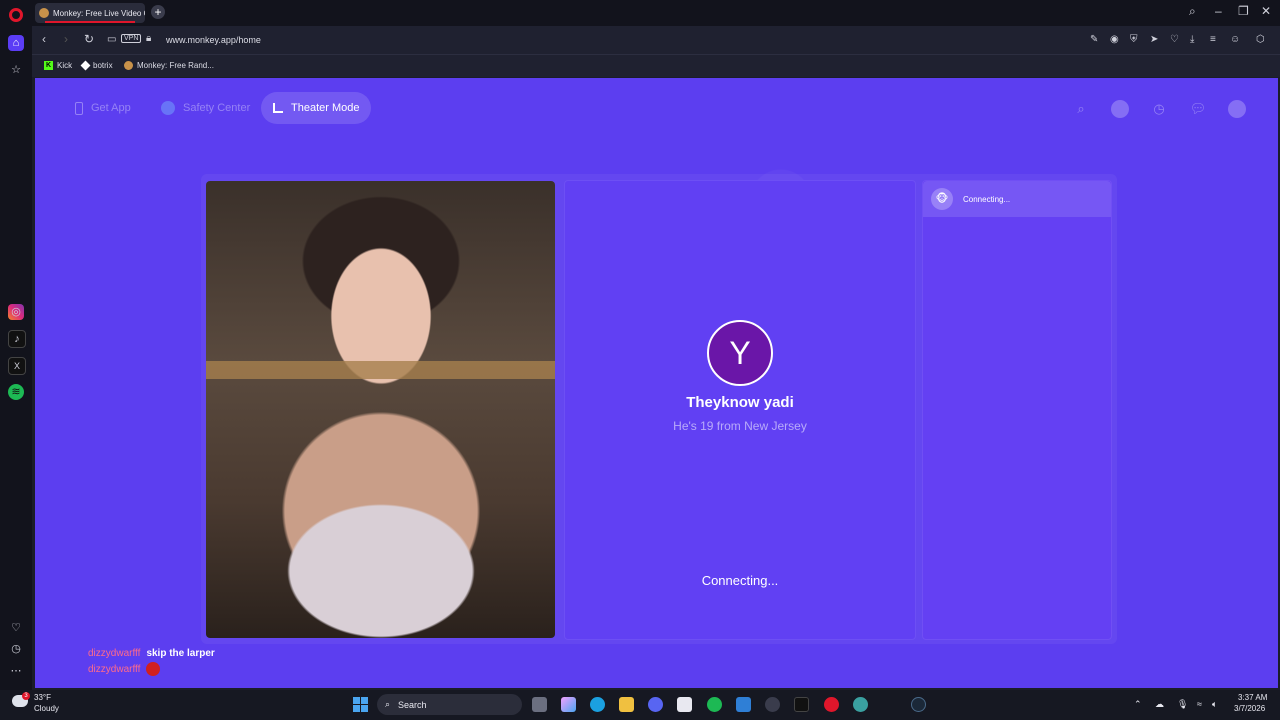 This screenshot has width=1280, height=720. What do you see at coordinates (1237, 109) in the screenshot?
I see `user-avatar-icon` at bounding box center [1237, 109].